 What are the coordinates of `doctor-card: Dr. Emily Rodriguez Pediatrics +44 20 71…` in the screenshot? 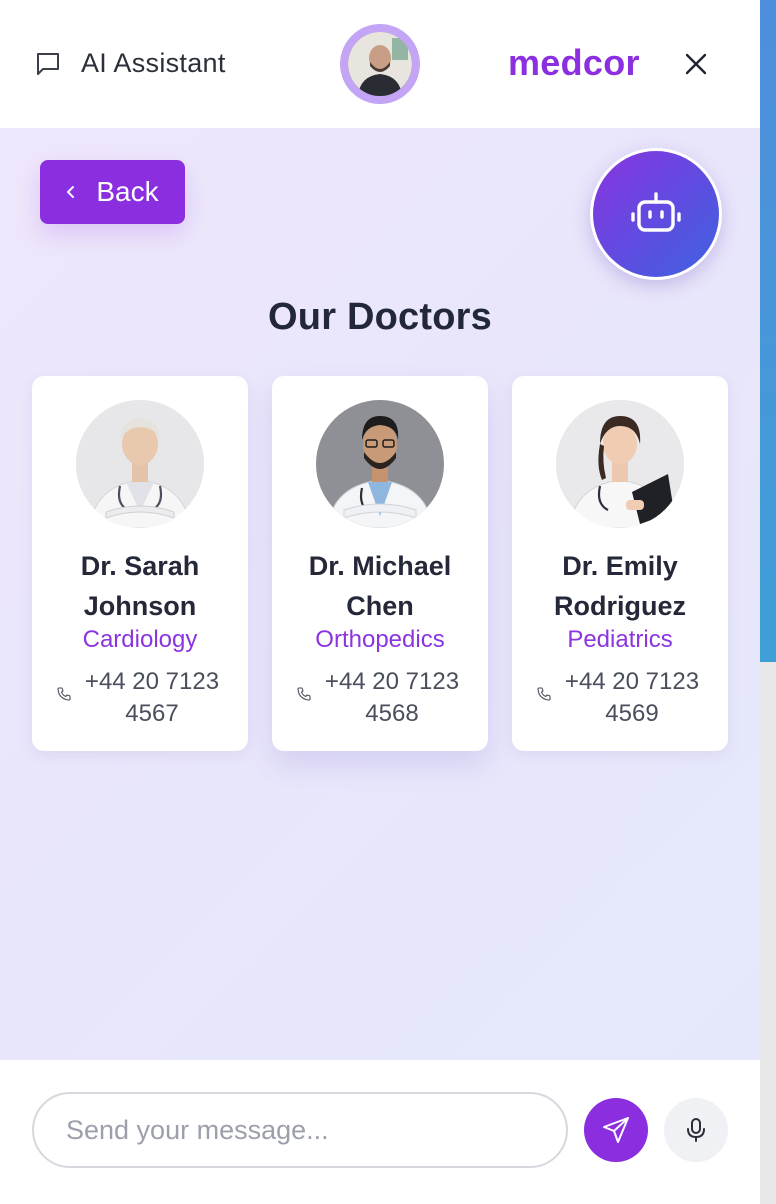 It's located at (620, 563).